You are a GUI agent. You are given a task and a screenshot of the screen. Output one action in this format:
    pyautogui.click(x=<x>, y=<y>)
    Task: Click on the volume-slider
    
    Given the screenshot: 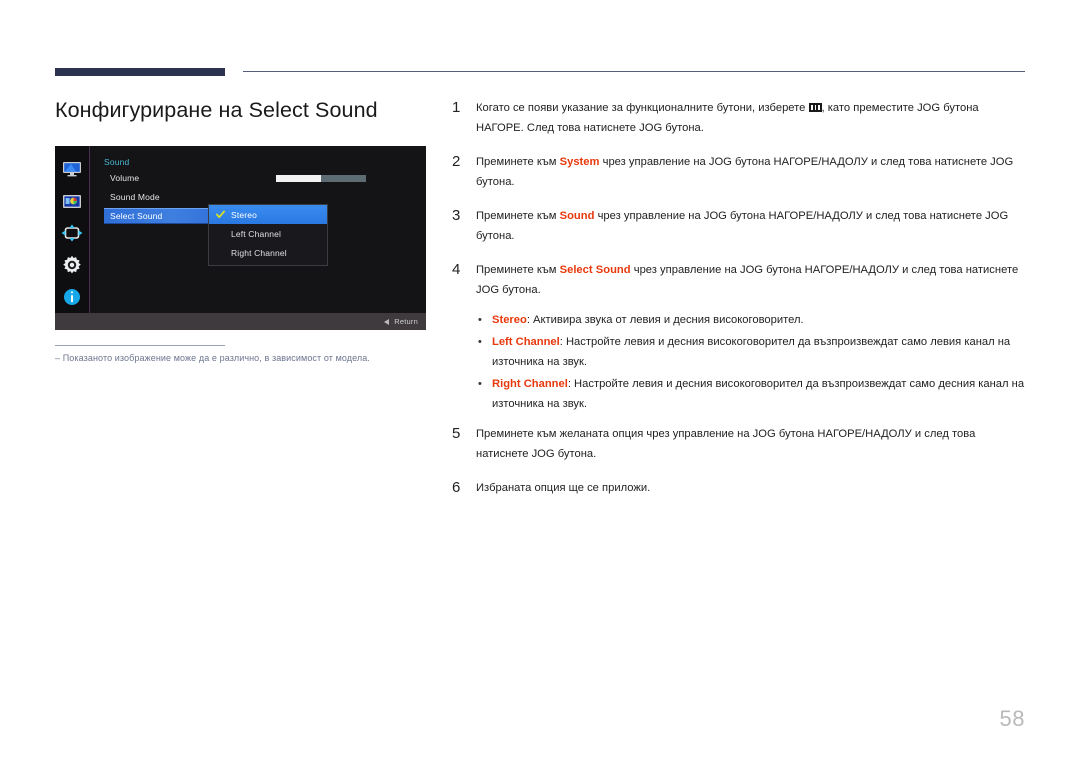 What is the action you would take?
    pyautogui.click(x=321, y=178)
    